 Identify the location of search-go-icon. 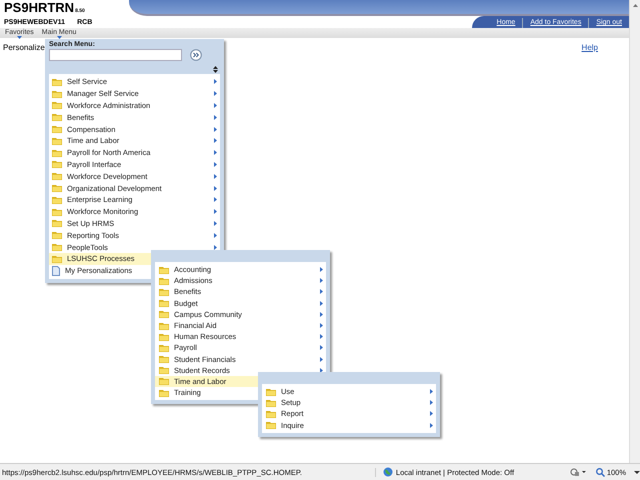
(196, 55).